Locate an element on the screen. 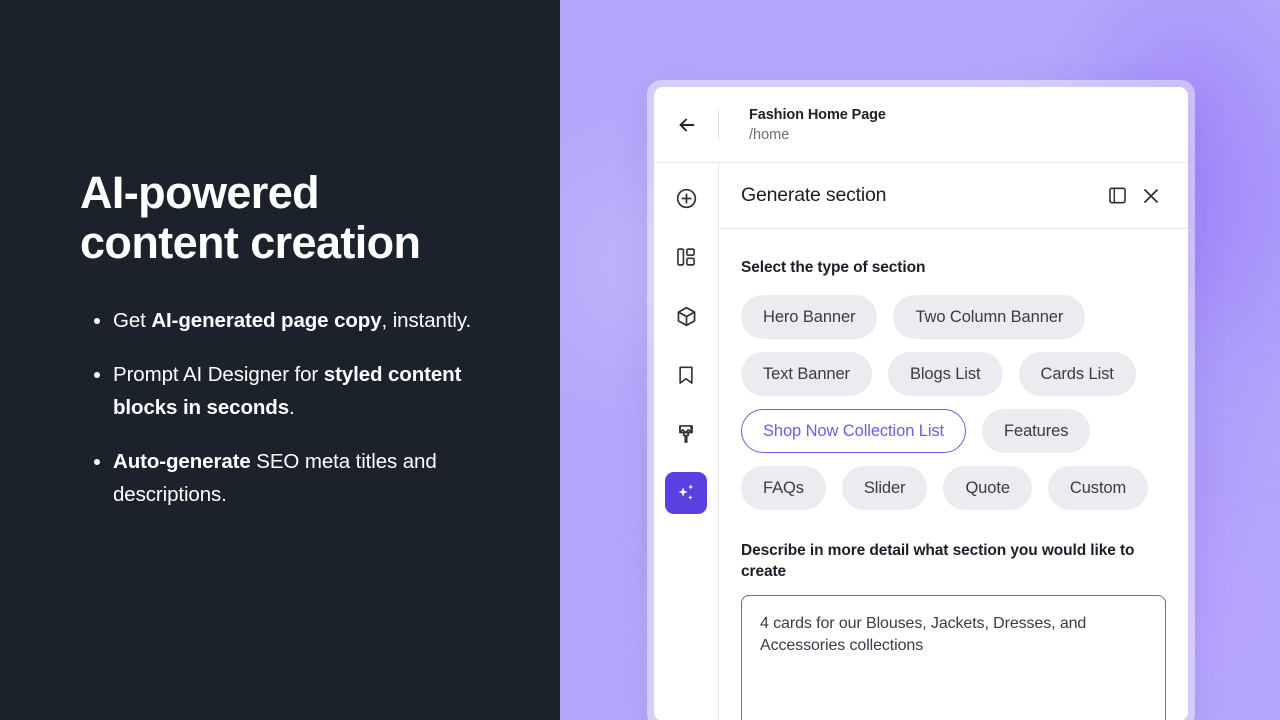 The width and height of the screenshot is (1280, 720). chip-cards-list: Cards List is located at coordinates (1077, 374).